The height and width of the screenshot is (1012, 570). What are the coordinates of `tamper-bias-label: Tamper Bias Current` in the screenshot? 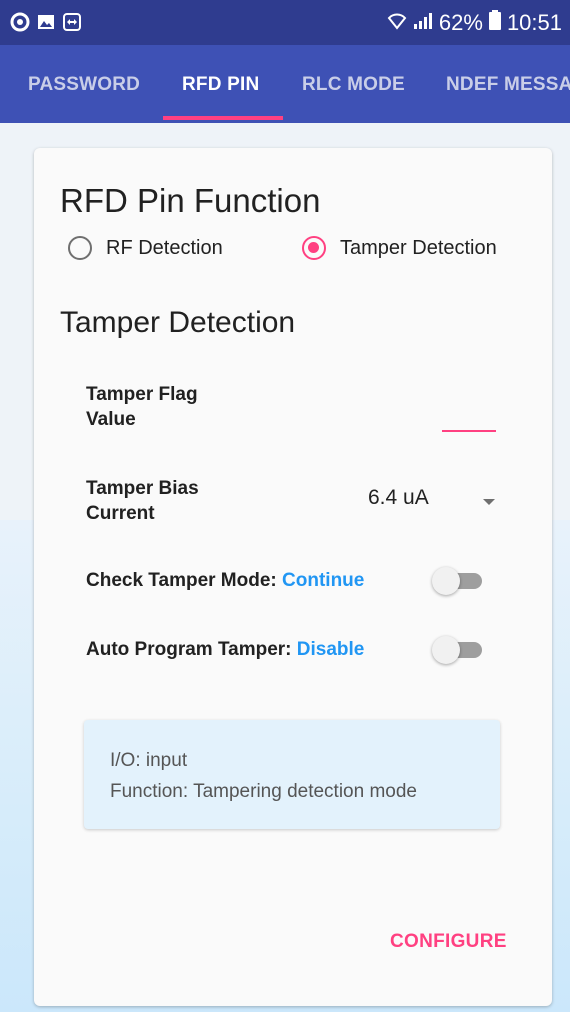 It's located at (142, 501).